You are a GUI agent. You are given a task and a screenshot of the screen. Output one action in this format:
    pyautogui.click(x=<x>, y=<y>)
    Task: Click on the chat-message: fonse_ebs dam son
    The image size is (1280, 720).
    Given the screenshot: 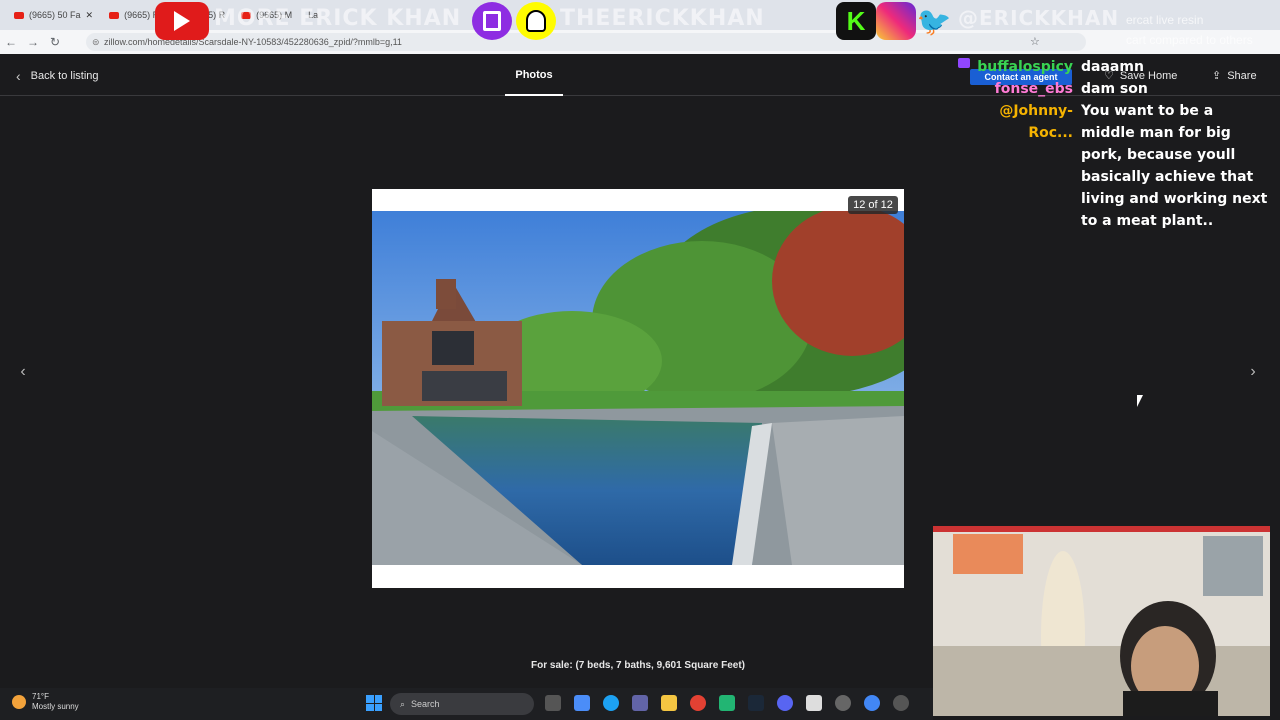 What is the action you would take?
    pyautogui.click(x=1118, y=89)
    